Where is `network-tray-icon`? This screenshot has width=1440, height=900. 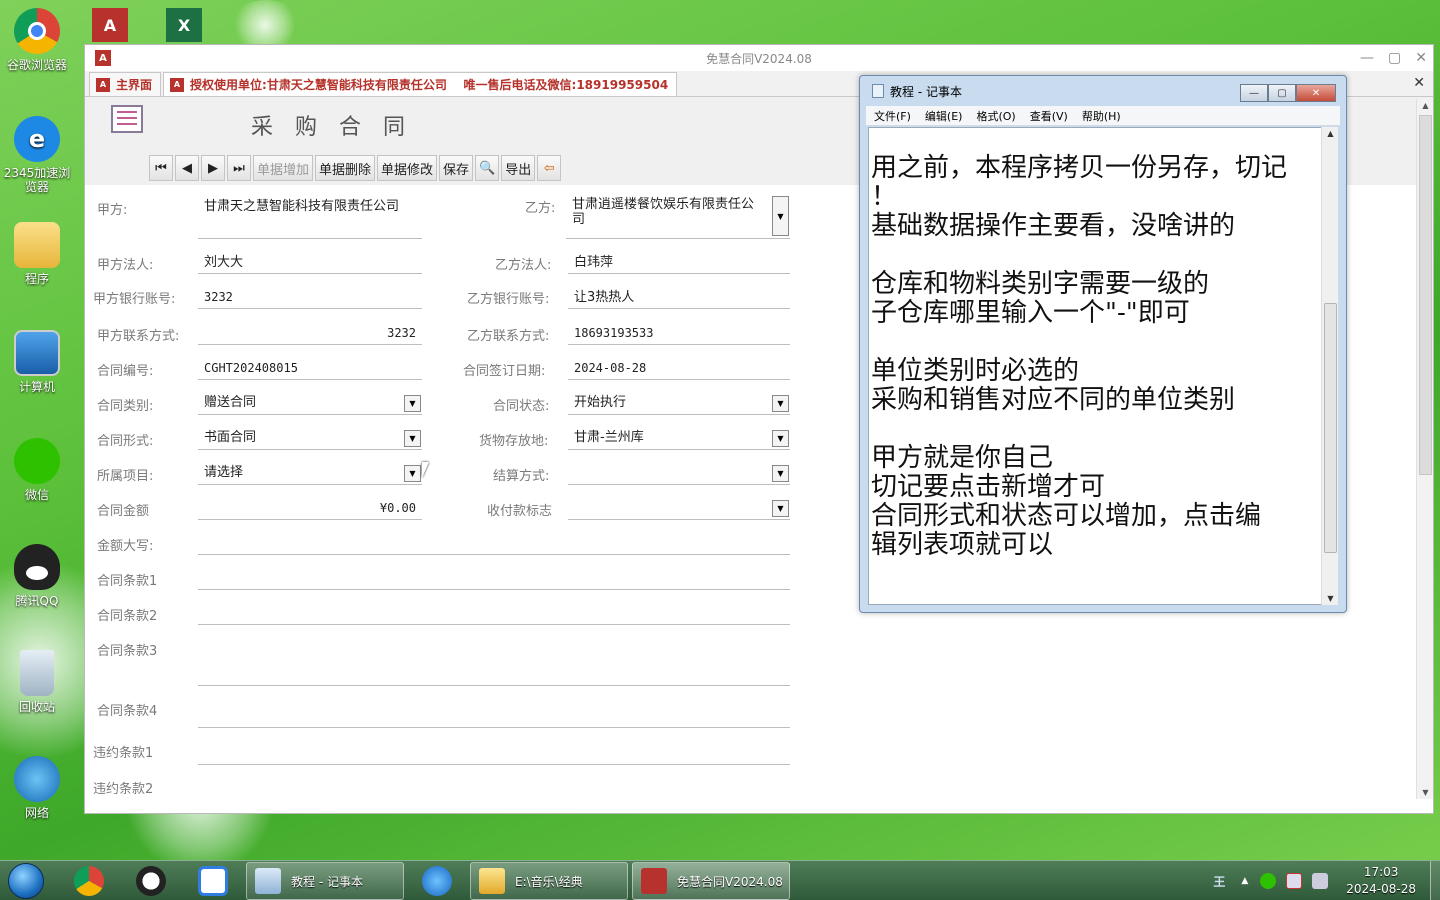 network-tray-icon is located at coordinates (1294, 881).